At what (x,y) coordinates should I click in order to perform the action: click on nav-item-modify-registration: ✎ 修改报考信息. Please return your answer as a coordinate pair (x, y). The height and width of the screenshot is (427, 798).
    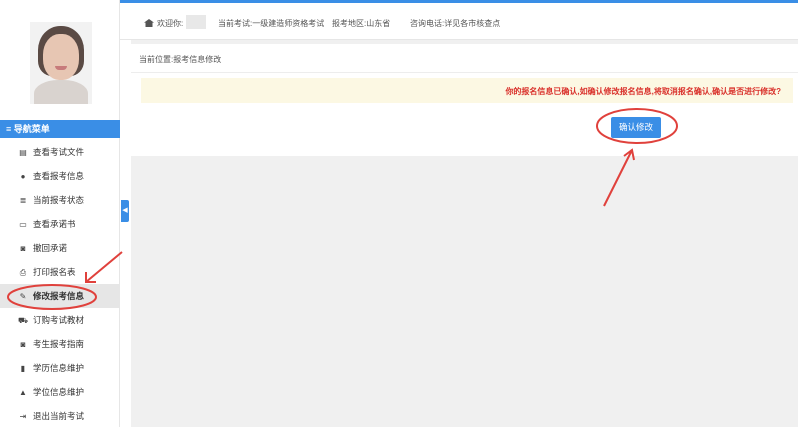
    Looking at the image, I should click on (60, 296).